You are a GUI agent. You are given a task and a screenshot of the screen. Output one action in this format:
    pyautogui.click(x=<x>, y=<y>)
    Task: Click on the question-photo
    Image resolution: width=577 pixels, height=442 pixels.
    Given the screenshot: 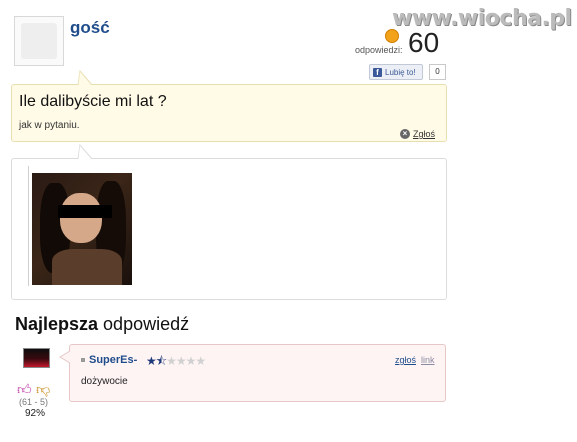 What is the action you would take?
    pyautogui.click(x=82, y=229)
    